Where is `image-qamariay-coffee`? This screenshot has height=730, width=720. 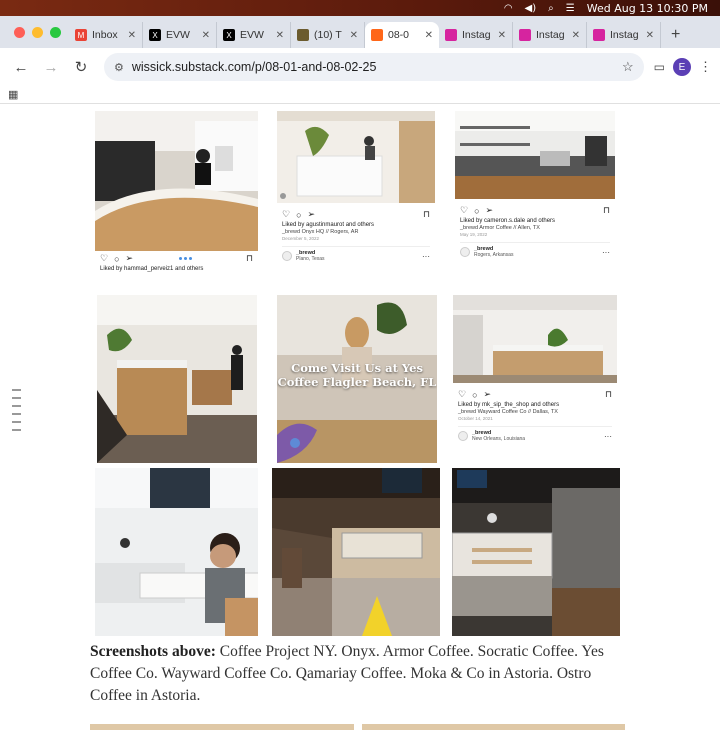
image-qamariay-coffee is located at coordinates (176, 552).